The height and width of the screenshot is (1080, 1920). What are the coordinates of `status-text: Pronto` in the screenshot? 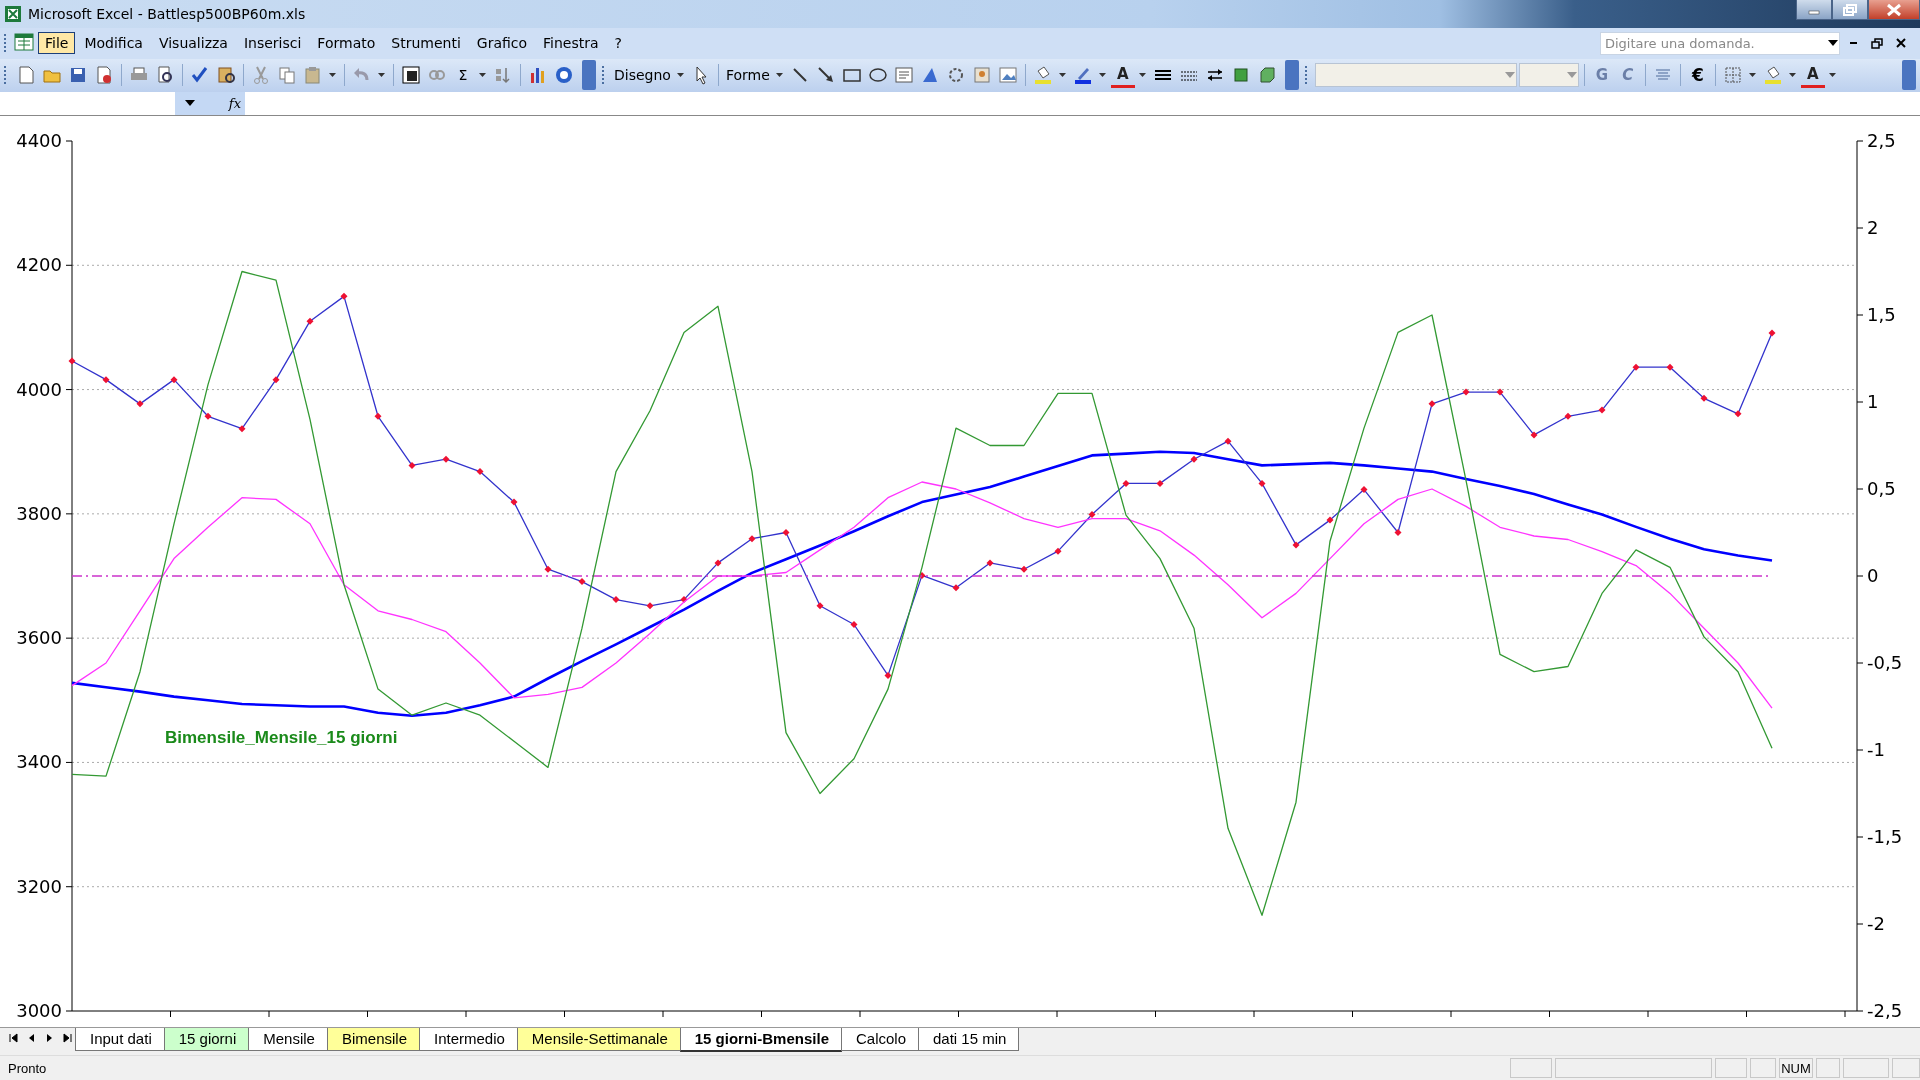 It's located at (27, 1068).